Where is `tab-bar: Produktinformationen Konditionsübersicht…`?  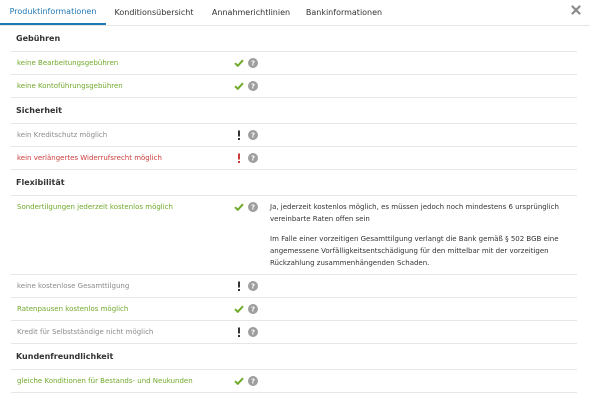
tab-bar: Produktinformationen Konditionsübersicht… is located at coordinates (295, 12).